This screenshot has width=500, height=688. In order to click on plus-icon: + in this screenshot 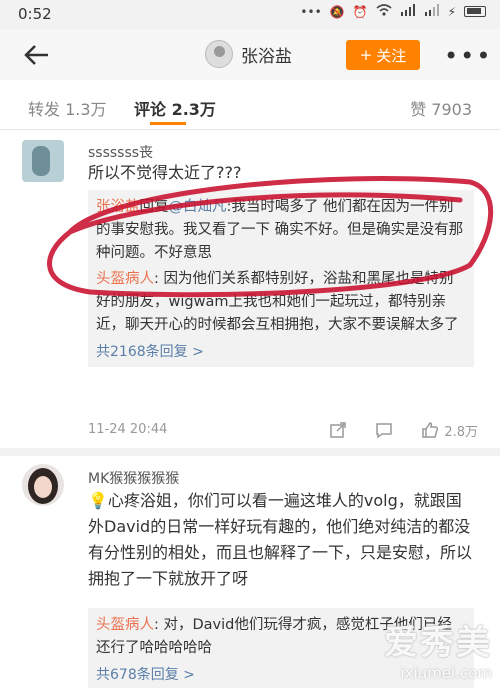, I will do `click(366, 55)`.